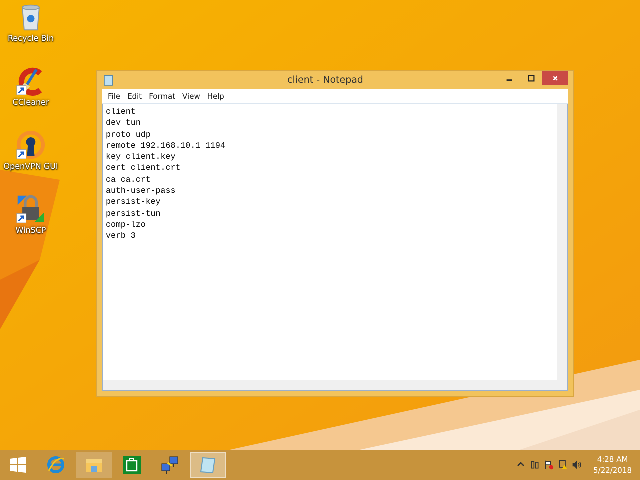 The image size is (640, 480). I want to click on keyhole-icon, so click(31, 145).